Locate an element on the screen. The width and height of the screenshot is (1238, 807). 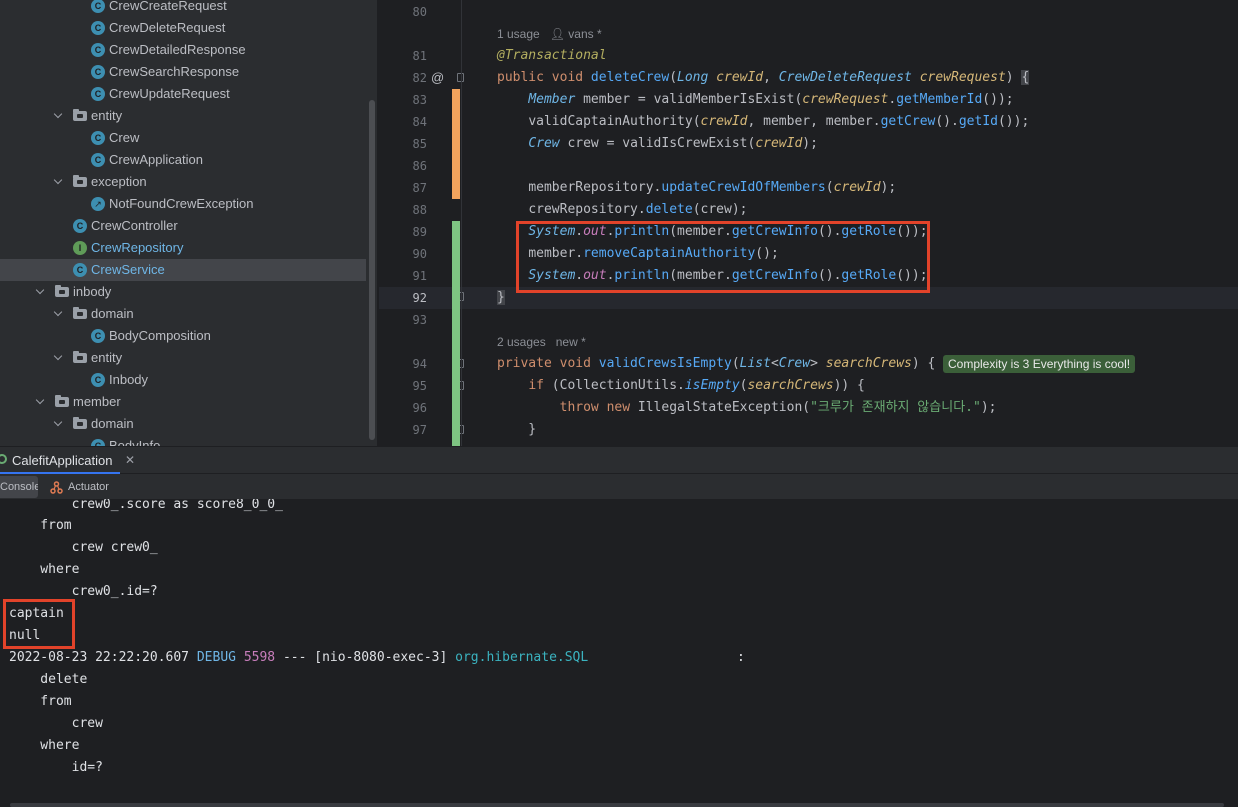
line-number: 83 is located at coordinates (419, 100).